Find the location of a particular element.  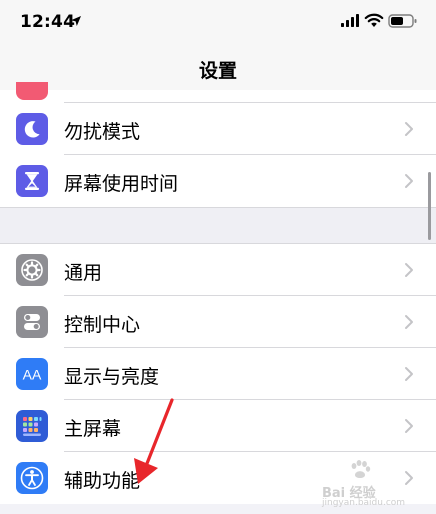

aa-icon: AA is located at coordinates (32, 374).